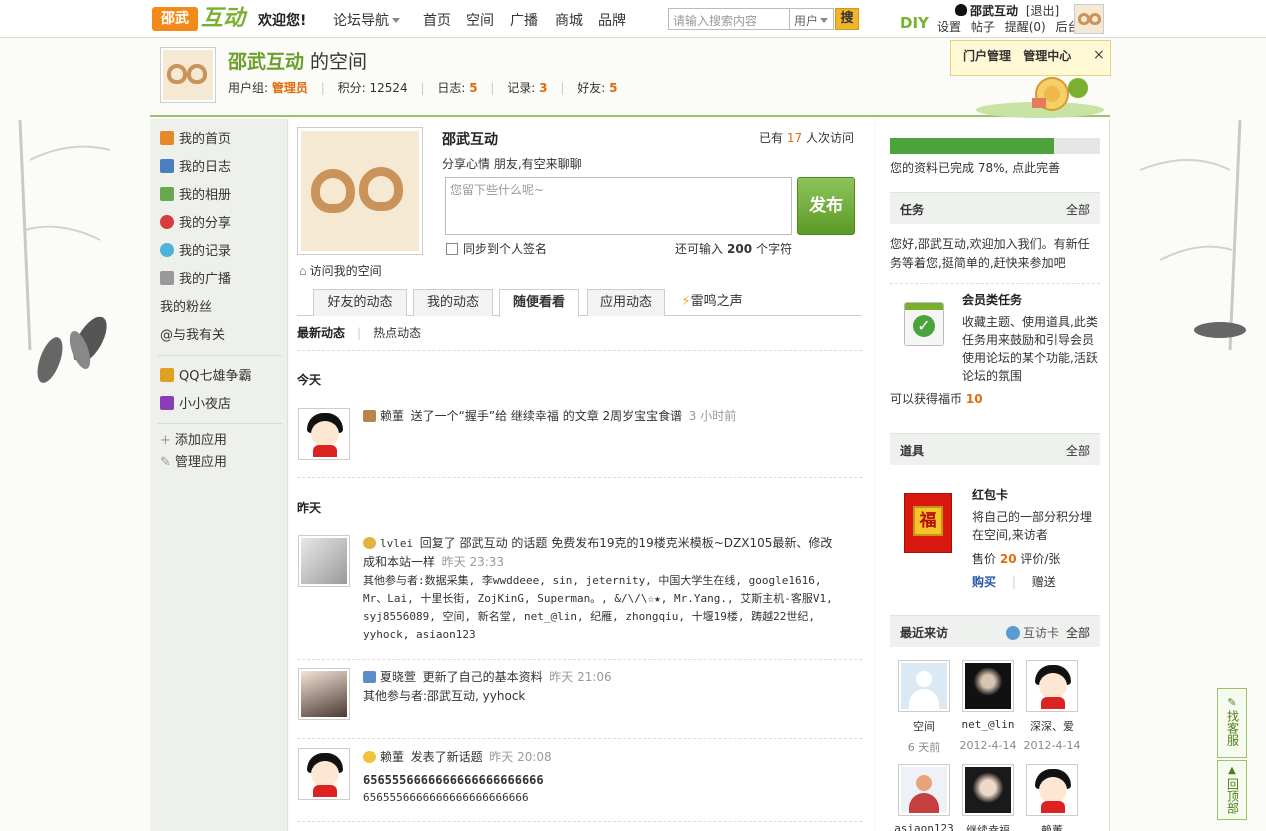 The width and height of the screenshot is (1266, 831). Describe the element at coordinates (1044, 582) in the screenshot. I see `gift-link: 赠送` at that location.